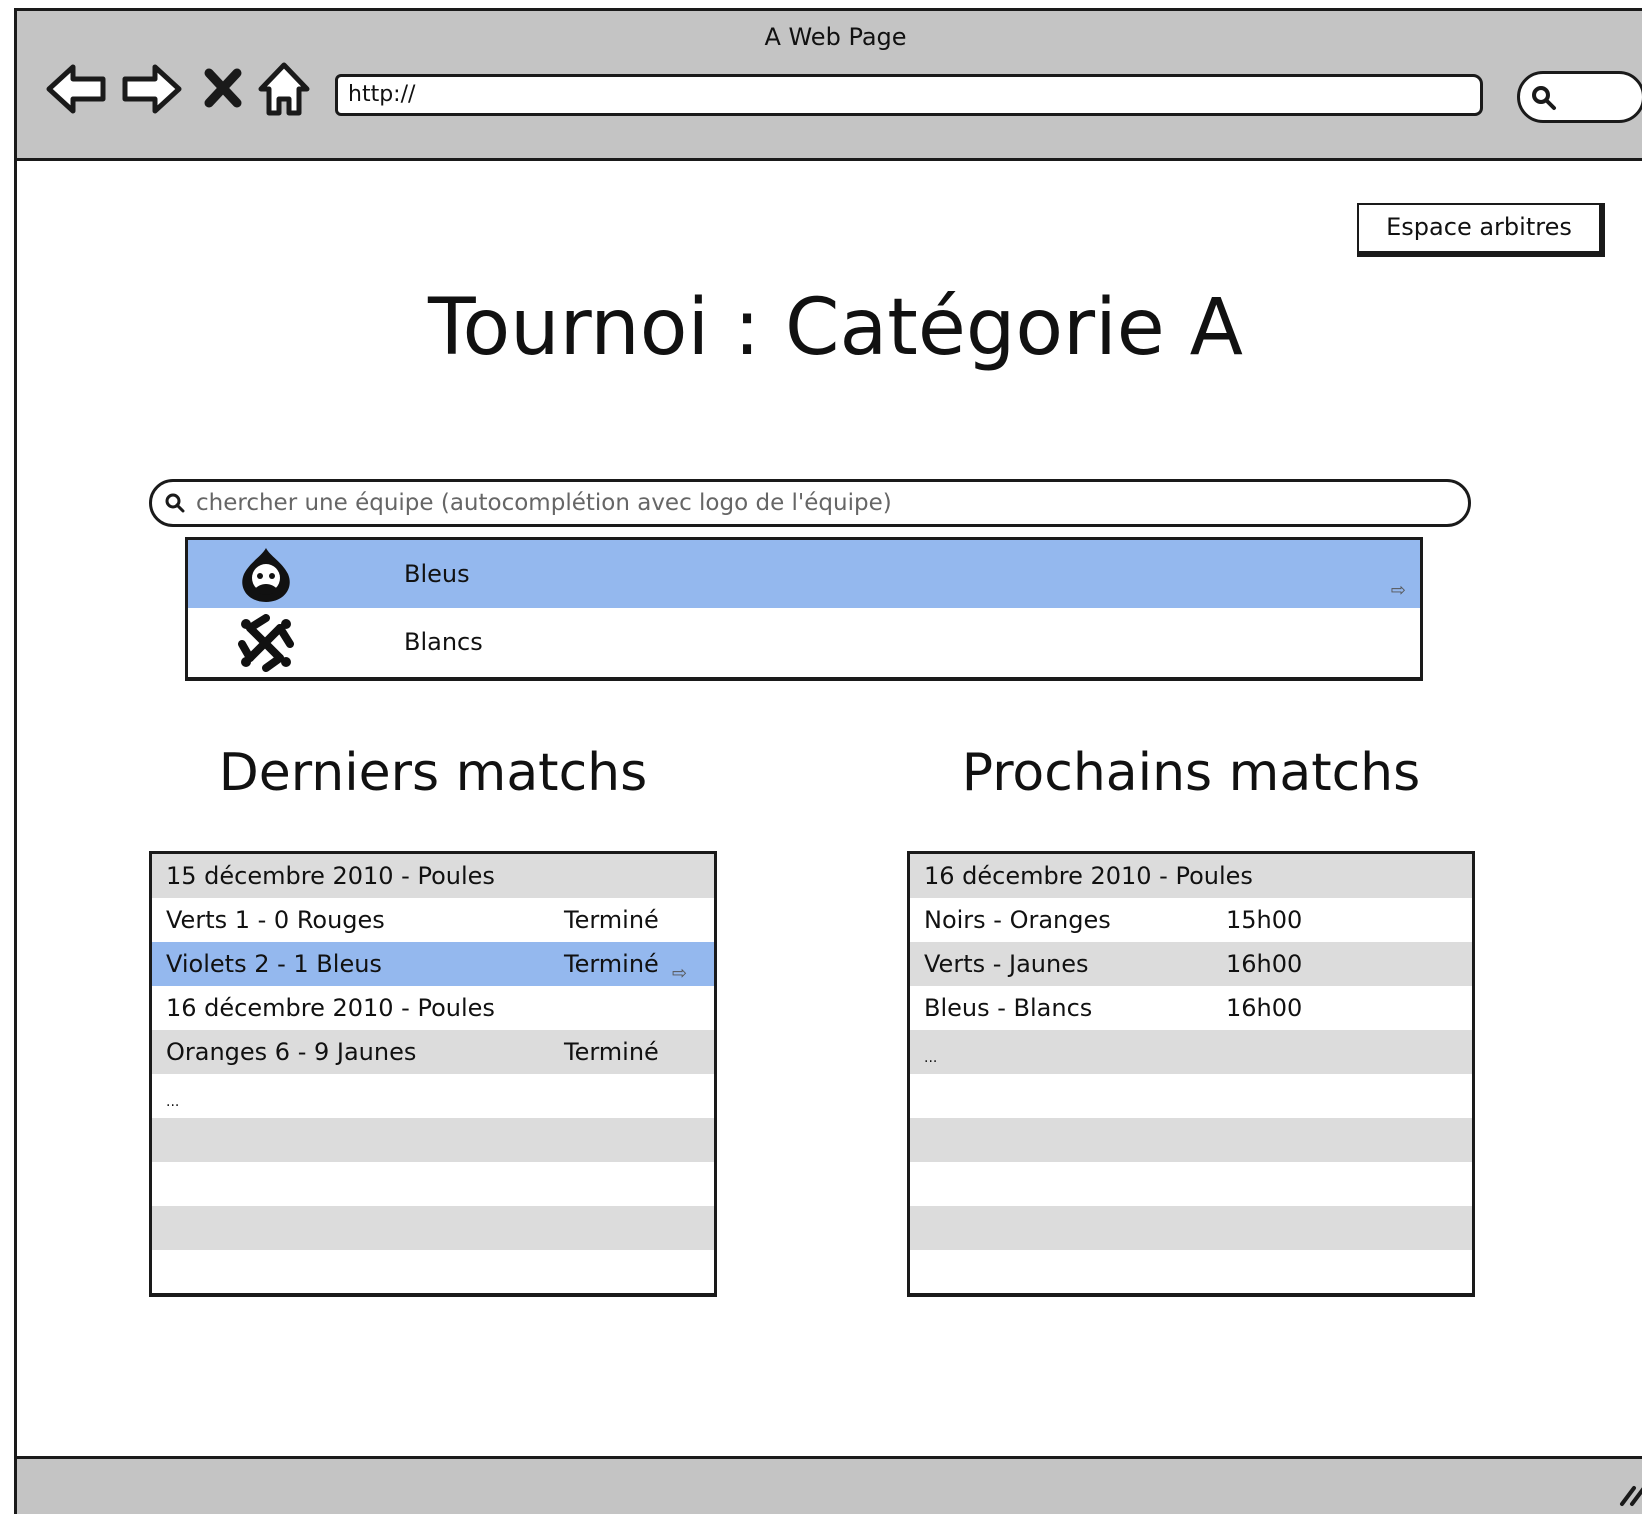 The image size is (1642, 1514). What do you see at coordinates (330, 876) in the screenshot?
I see `match-date-header: 15 décembre 2010 - Poules` at bounding box center [330, 876].